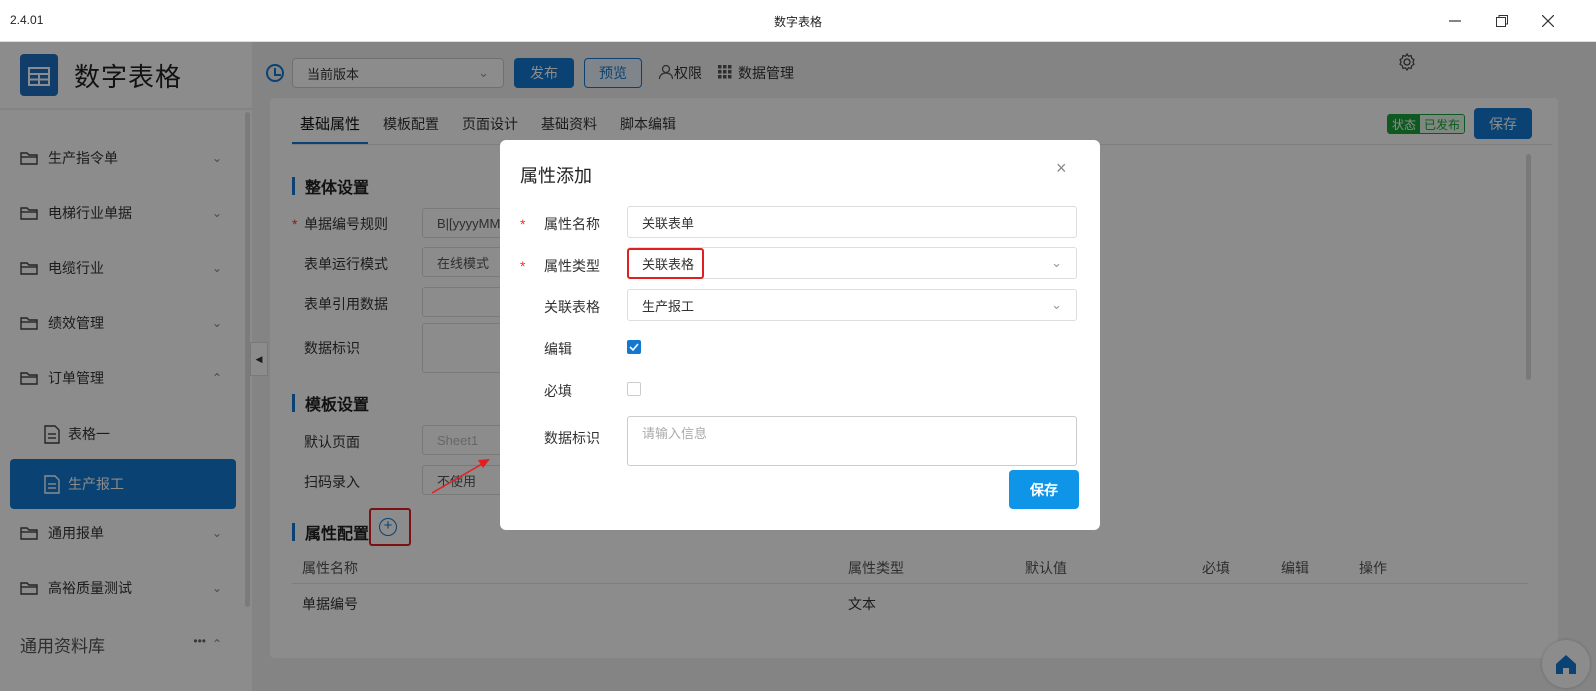  I want to click on field-label: 数据标识, so click(572, 438).